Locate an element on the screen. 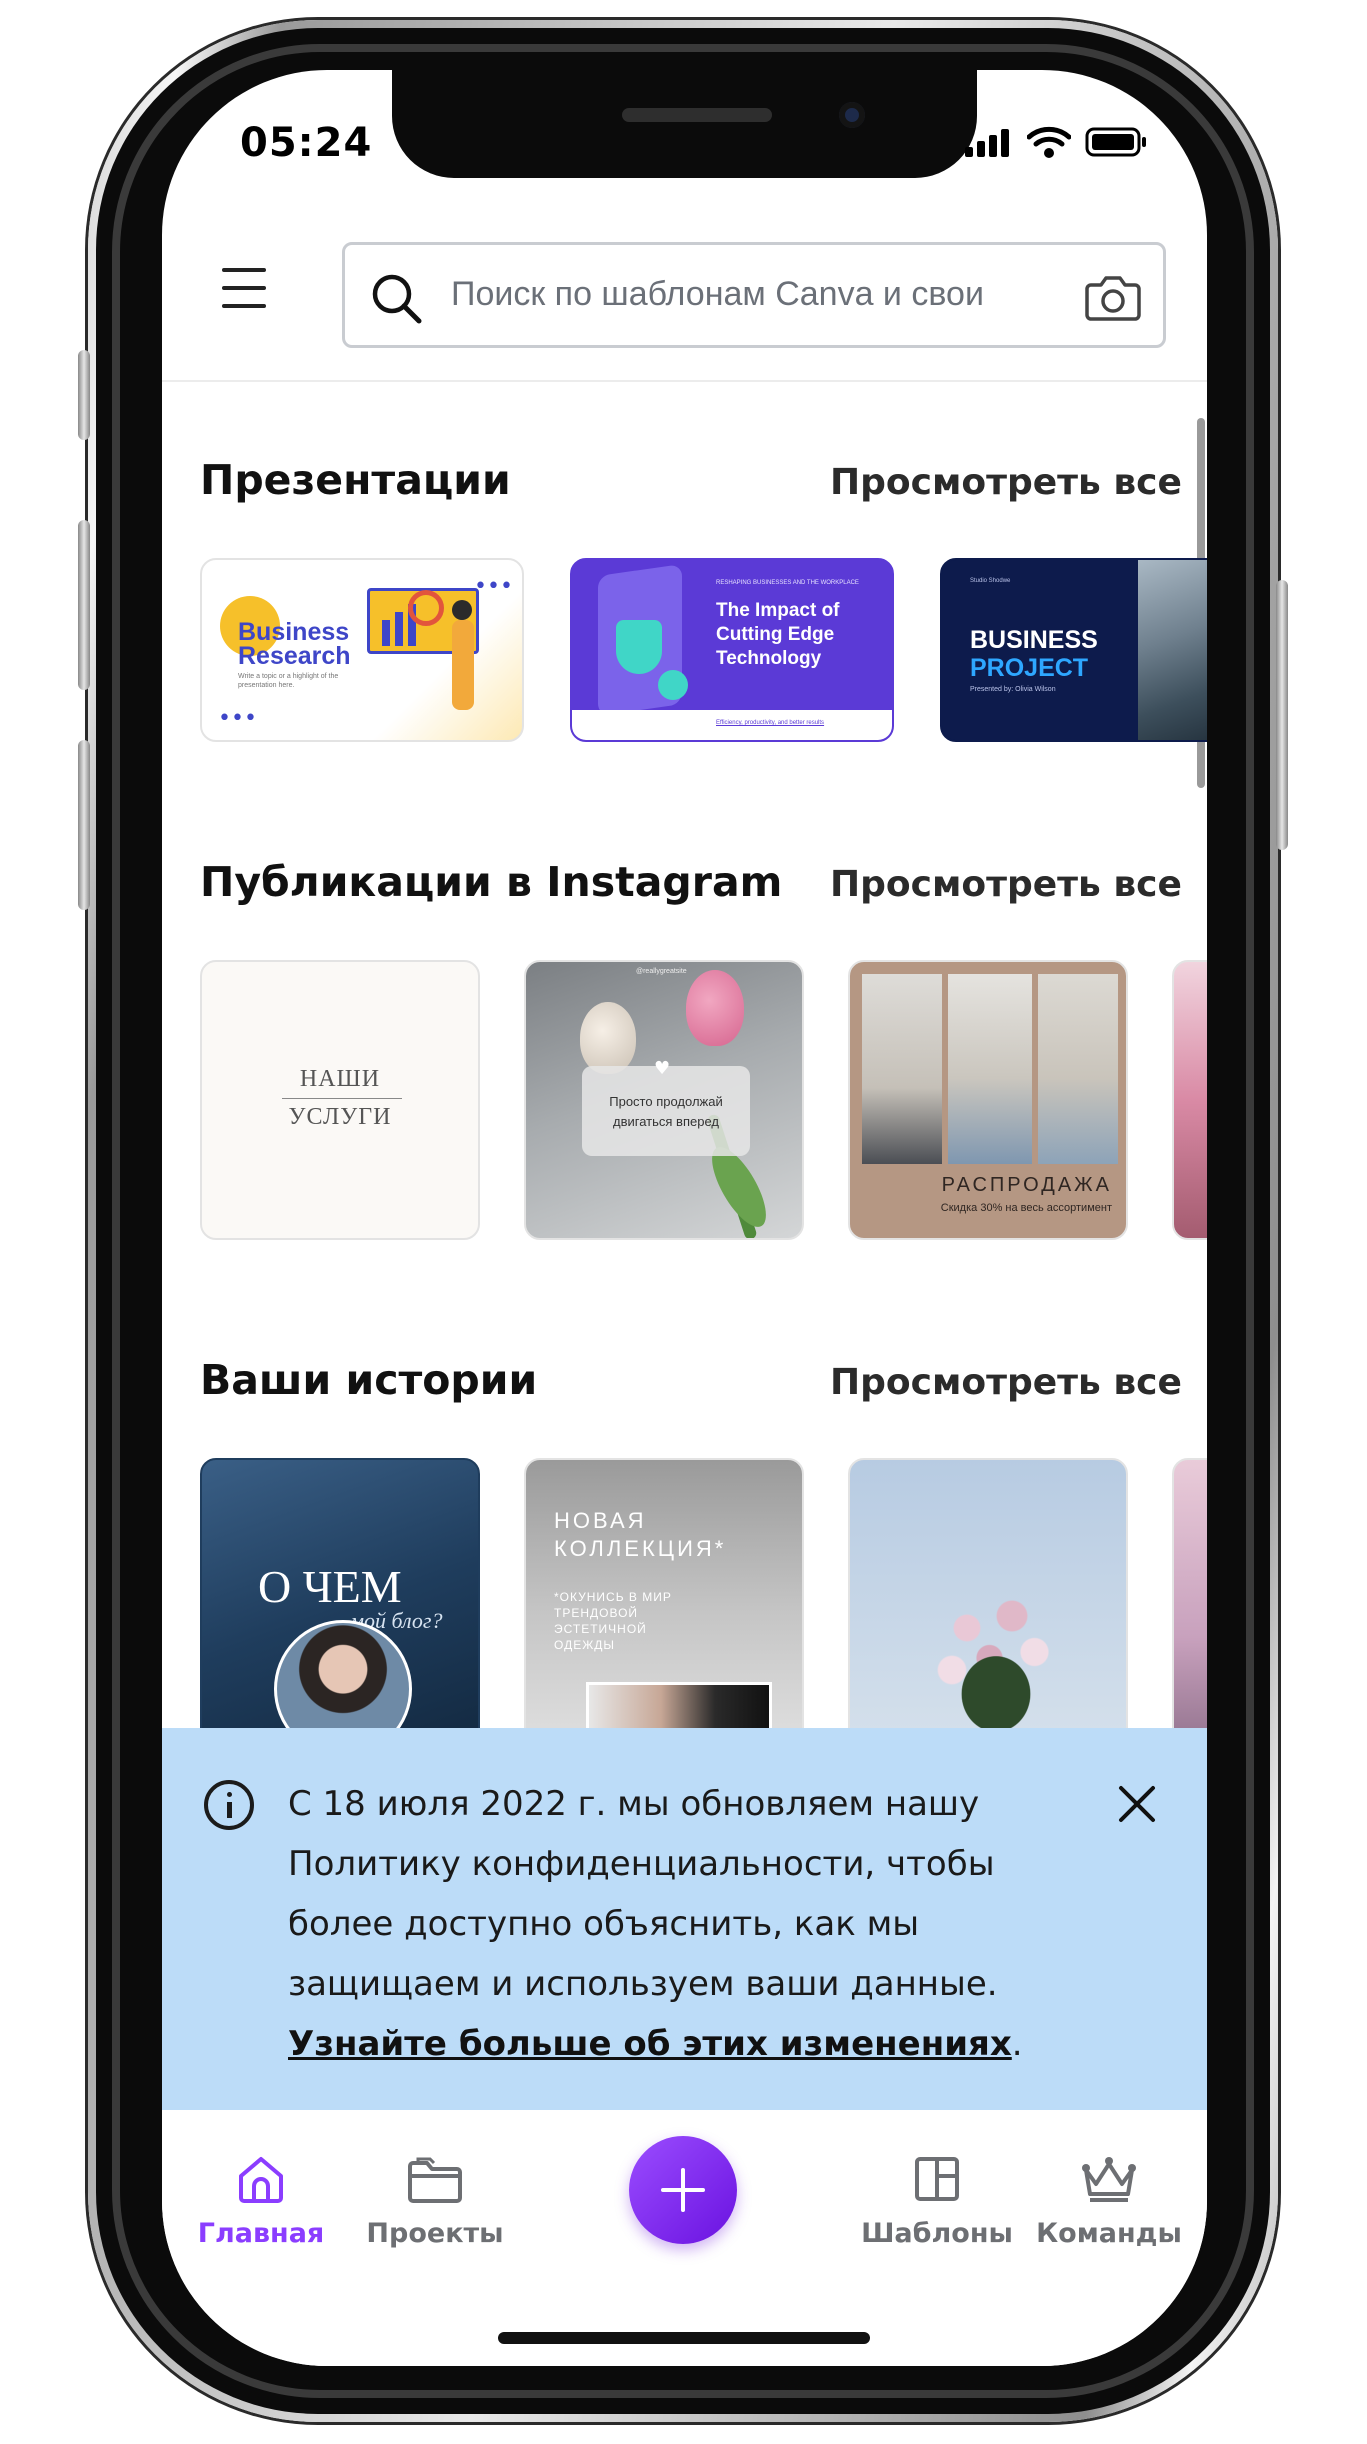  tab-teams: Команды is located at coordinates (1109, 2201).